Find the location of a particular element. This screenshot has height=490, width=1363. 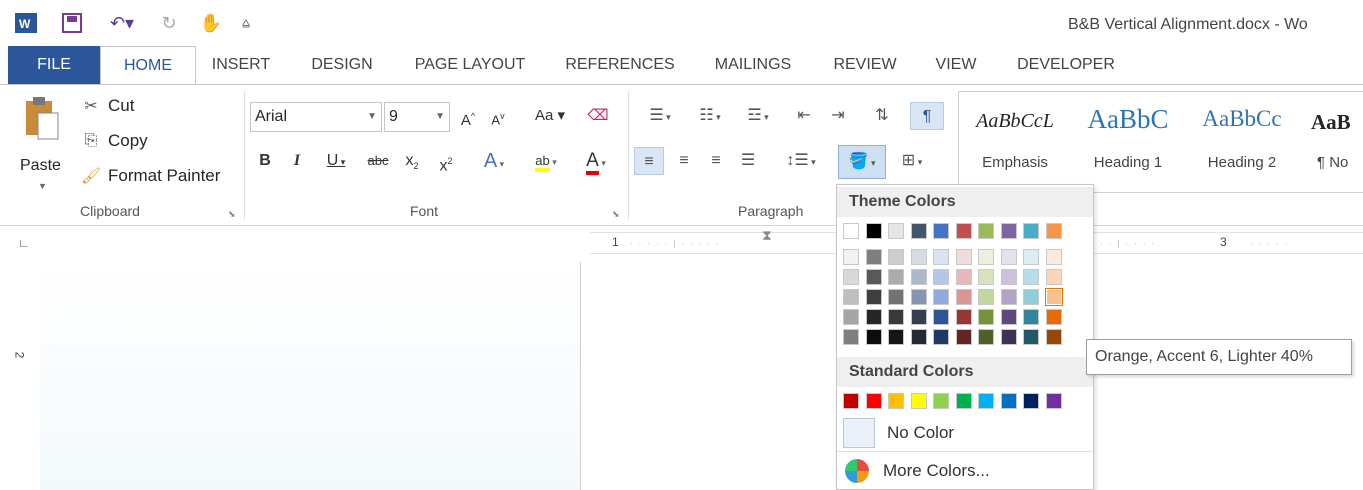

paste-button: Paste ▼ is located at coordinates (43, 148).